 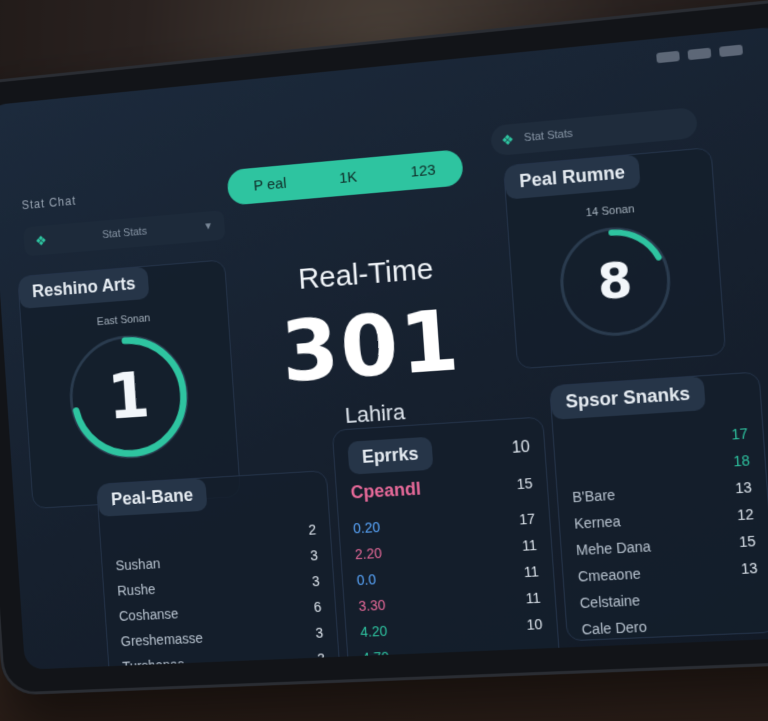 I want to click on dropdown-text: Stat Stats, so click(x=124, y=233).